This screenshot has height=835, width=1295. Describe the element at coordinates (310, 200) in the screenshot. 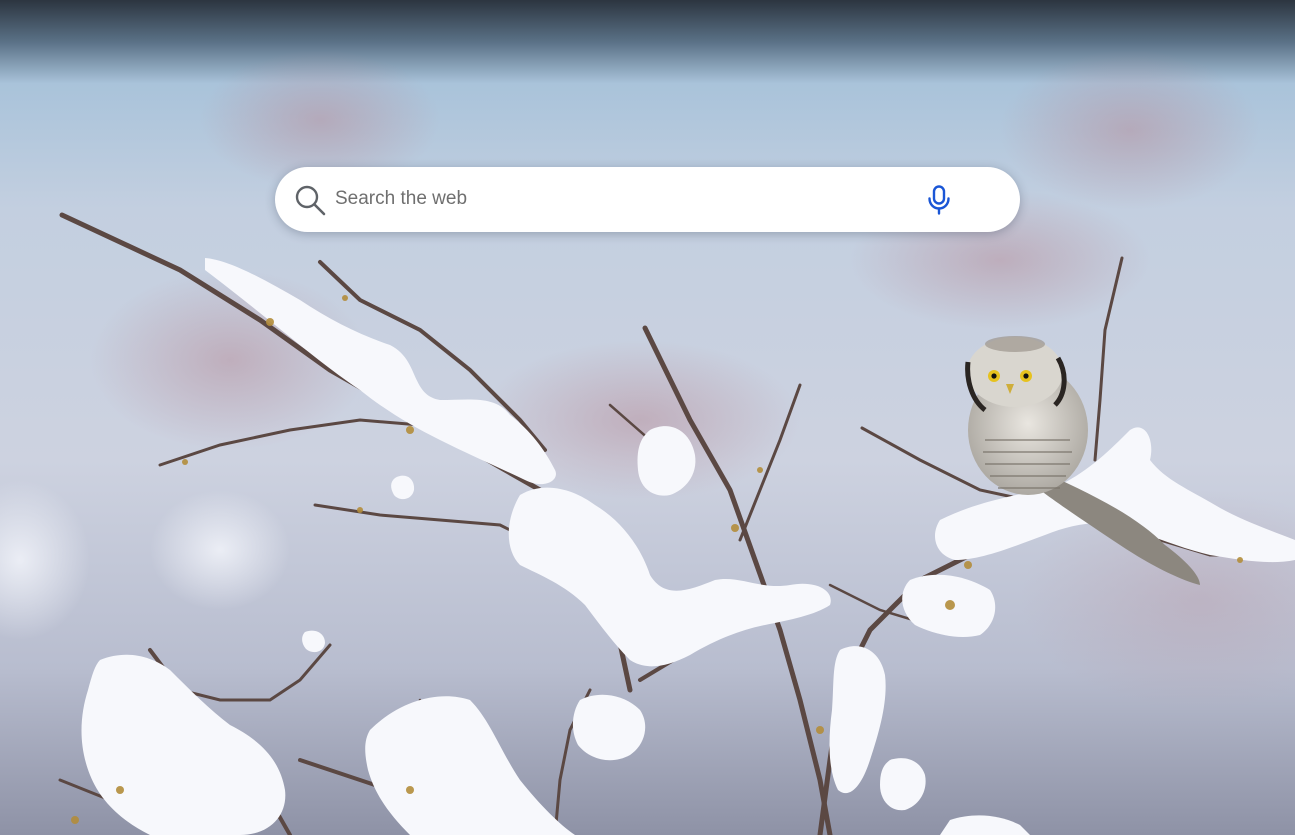

I see `search-icon` at that location.